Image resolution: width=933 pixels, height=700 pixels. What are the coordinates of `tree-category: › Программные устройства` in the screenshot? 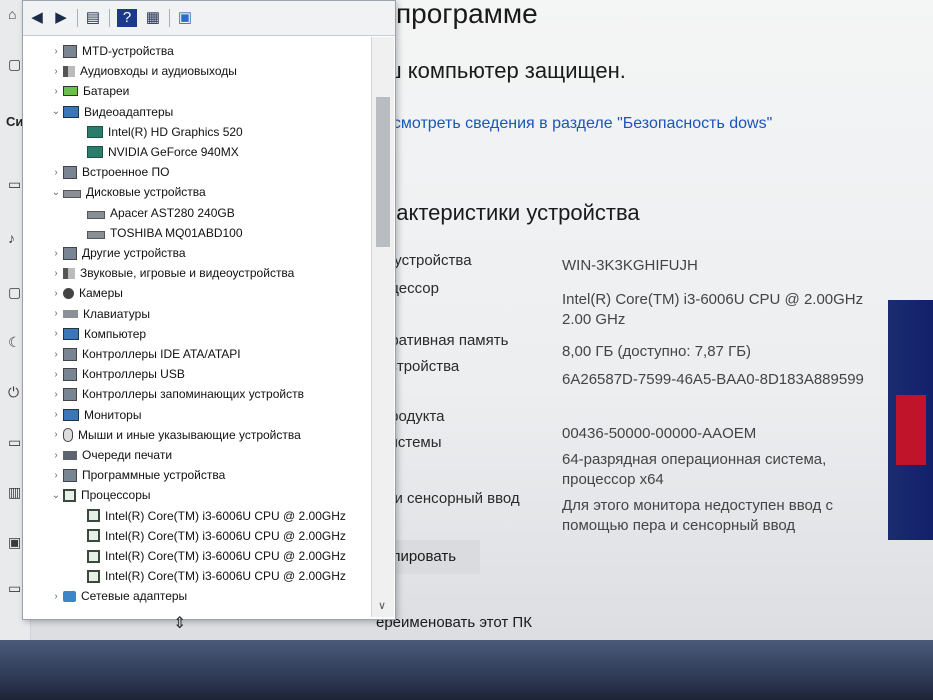 It's located at (137, 475).